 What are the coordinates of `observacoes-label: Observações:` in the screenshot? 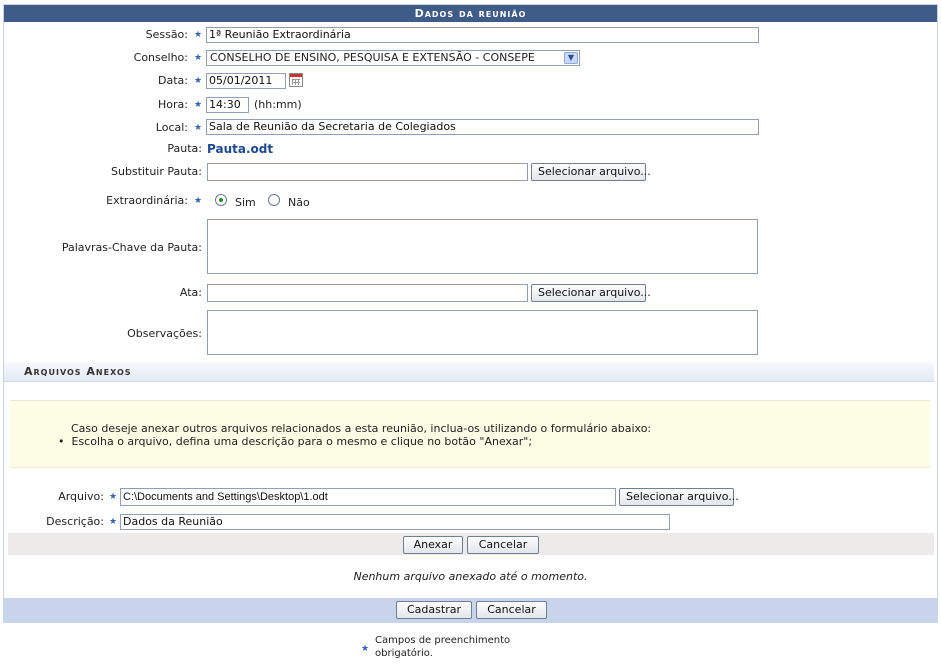 It's located at (164, 333).